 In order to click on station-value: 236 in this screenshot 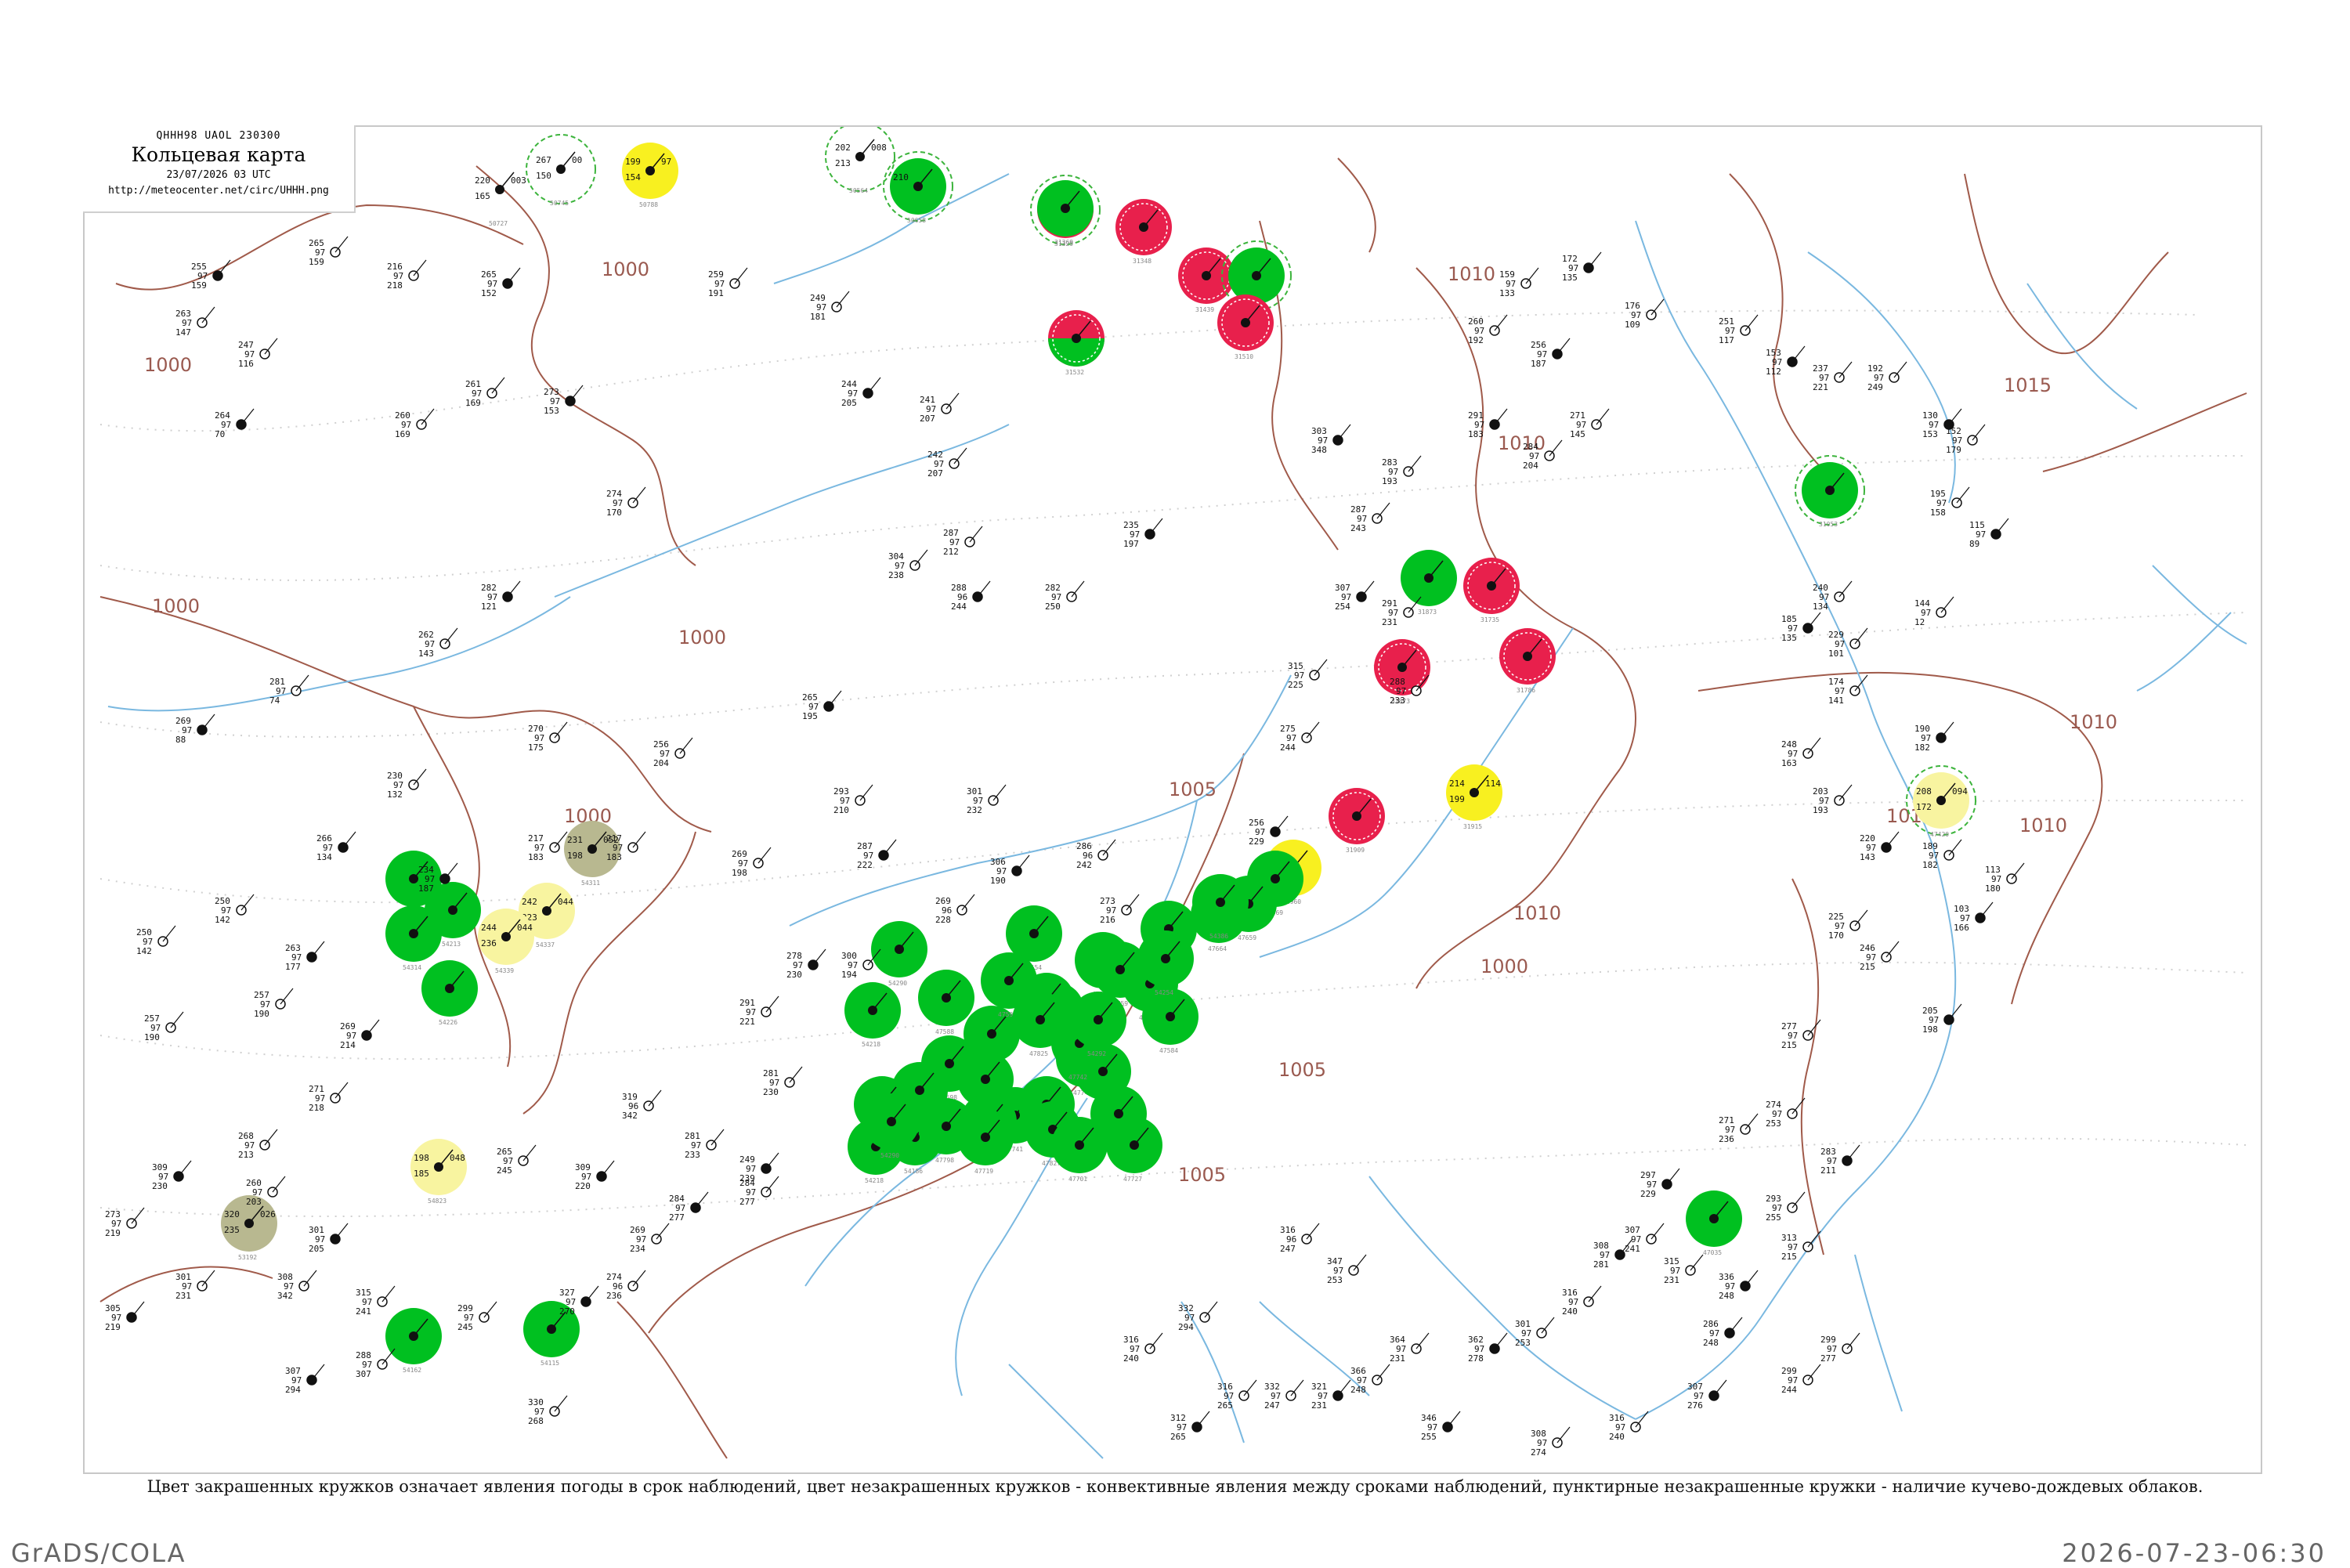, I will do `click(614, 1296)`.